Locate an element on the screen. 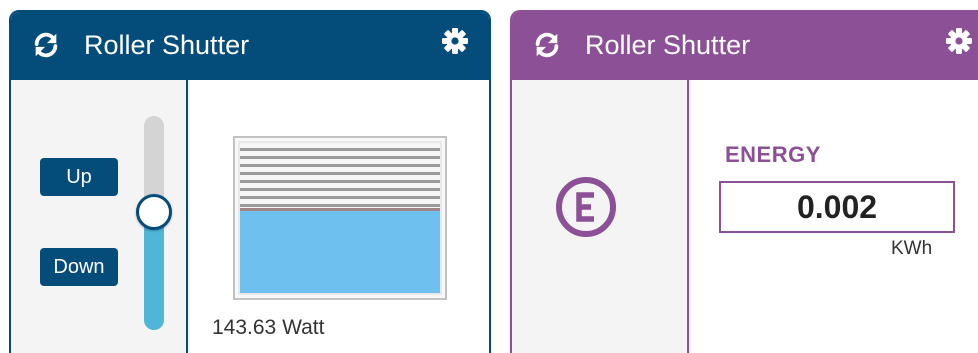 The image size is (978, 353). energy-icon-panel is located at coordinates (600, 216).